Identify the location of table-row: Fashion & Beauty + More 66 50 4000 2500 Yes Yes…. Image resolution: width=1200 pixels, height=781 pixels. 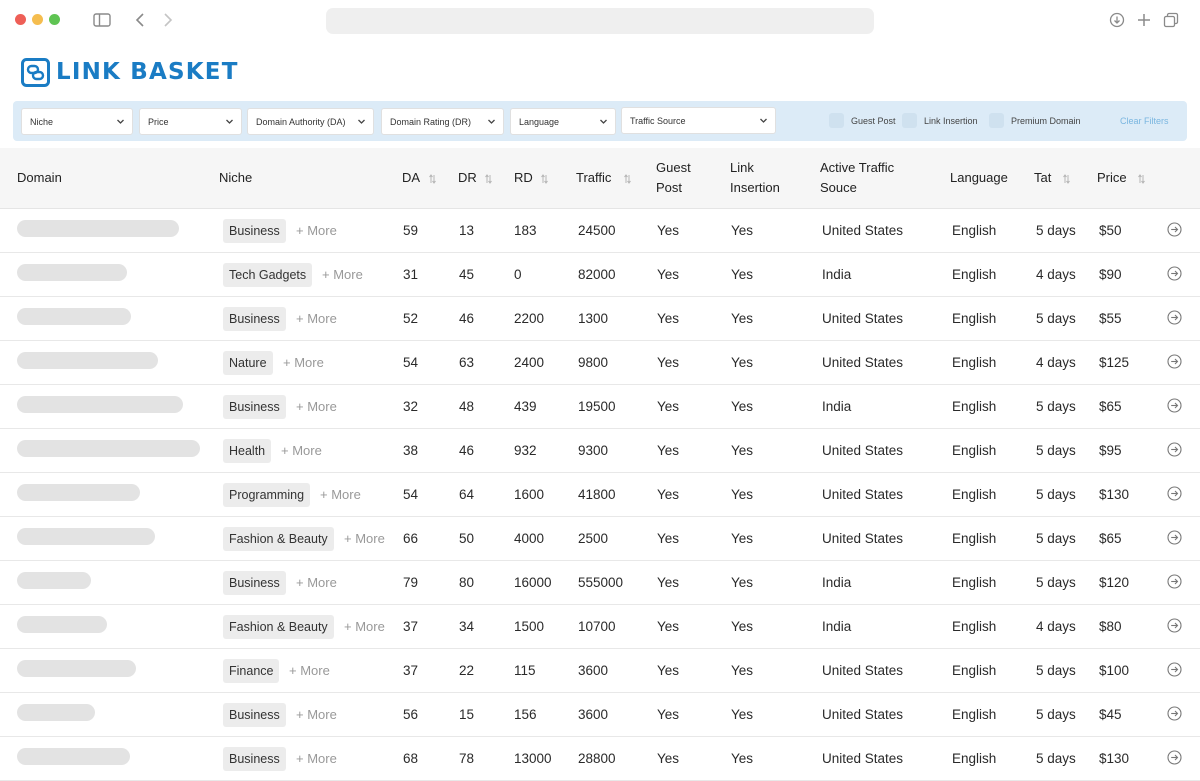
(600, 539).